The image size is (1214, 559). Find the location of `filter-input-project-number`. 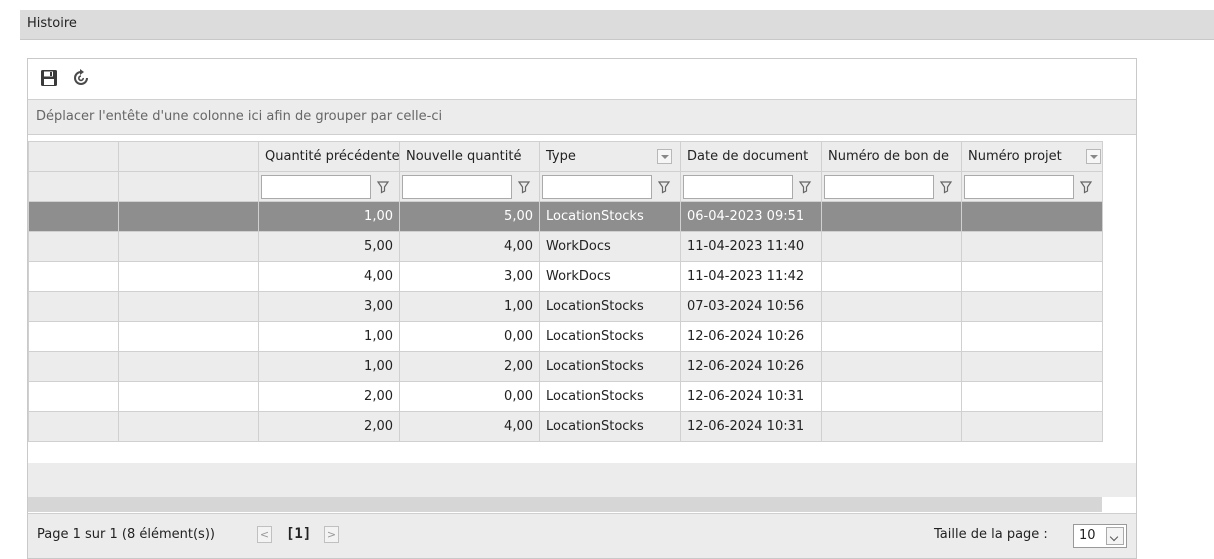

filter-input-project-number is located at coordinates (1019, 186).